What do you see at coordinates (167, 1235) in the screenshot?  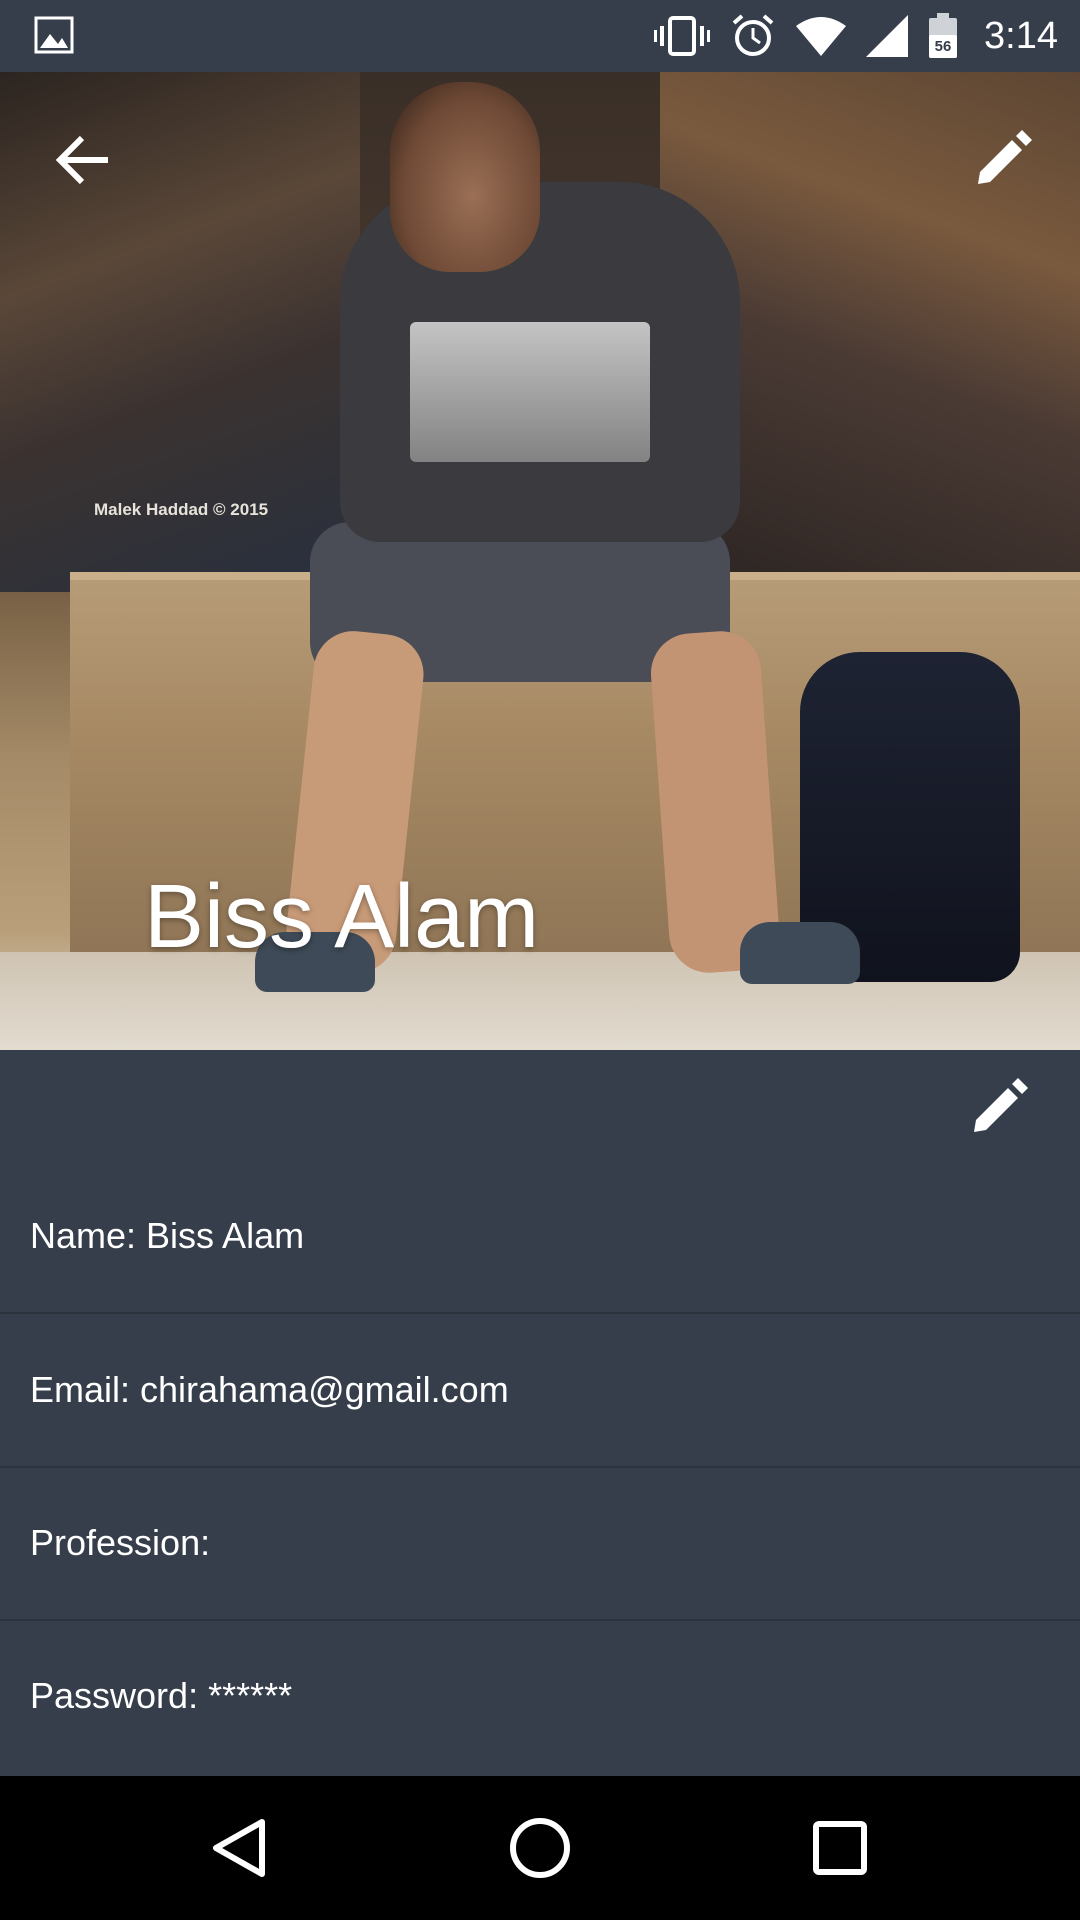 I see `name-value: Name: Biss Alam` at bounding box center [167, 1235].